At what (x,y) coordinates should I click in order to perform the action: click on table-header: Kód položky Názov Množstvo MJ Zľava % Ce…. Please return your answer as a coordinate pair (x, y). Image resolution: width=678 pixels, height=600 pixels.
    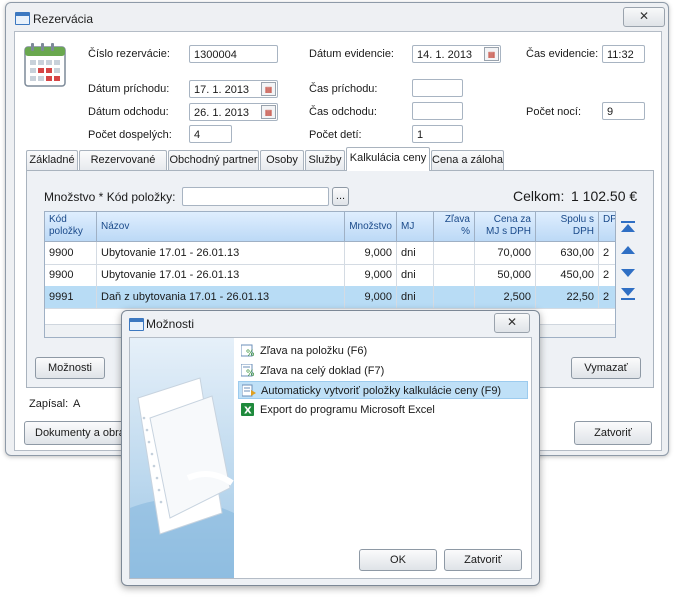
    Looking at the image, I should click on (330, 227).